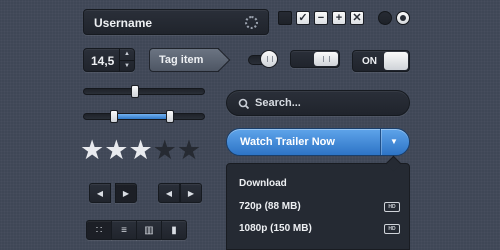 The height and width of the screenshot is (250, 500). I want to click on cross-icon: ✕, so click(357, 18).